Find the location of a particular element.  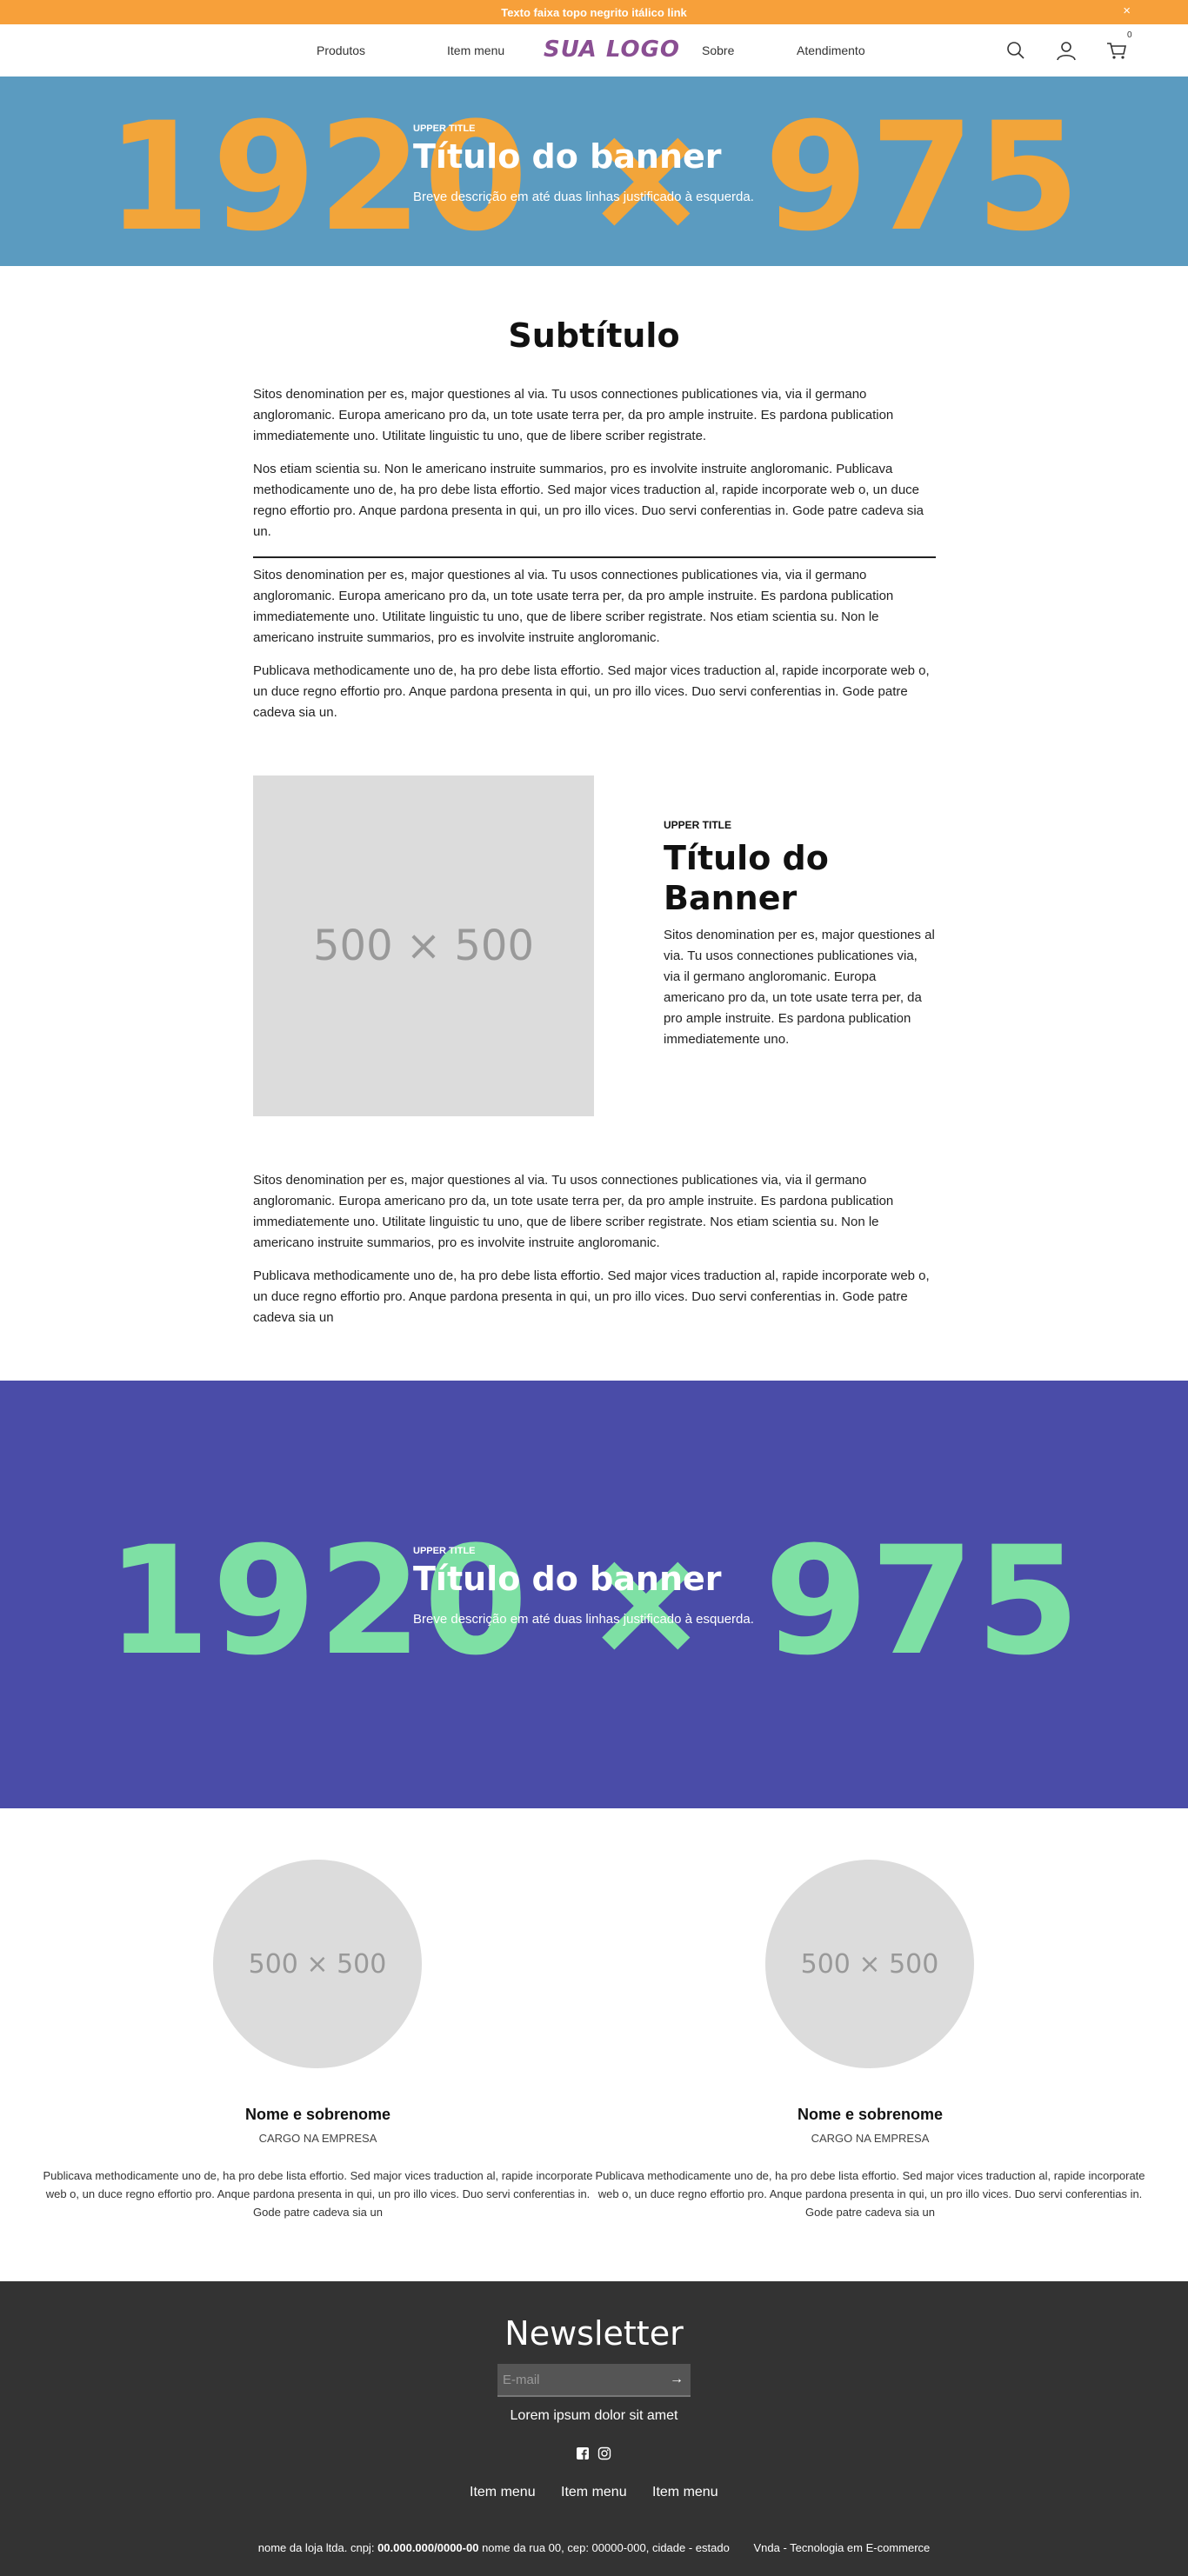

announcement-text: Texto faixa topo negrito itálico link is located at coordinates (594, 12).